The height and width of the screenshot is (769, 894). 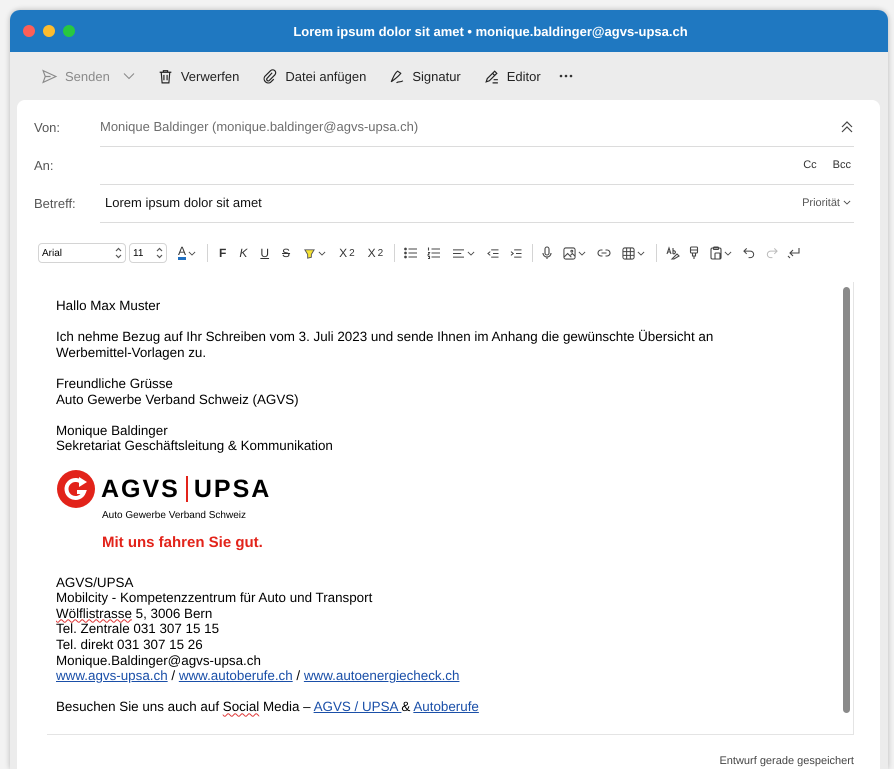 I want to click on field-label: Betreff:, so click(x=55, y=203).